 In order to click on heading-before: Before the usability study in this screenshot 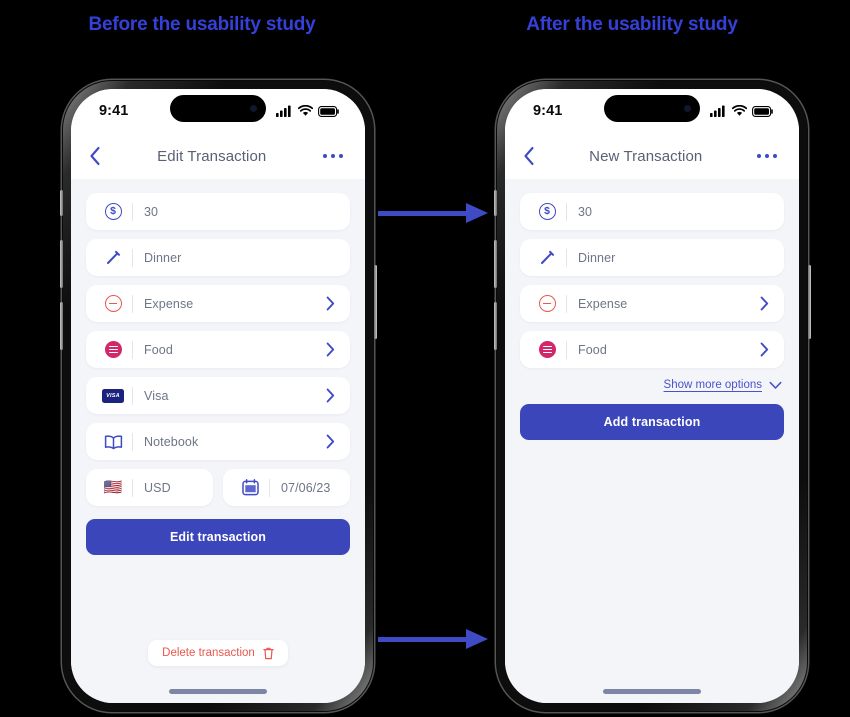, I will do `click(202, 24)`.